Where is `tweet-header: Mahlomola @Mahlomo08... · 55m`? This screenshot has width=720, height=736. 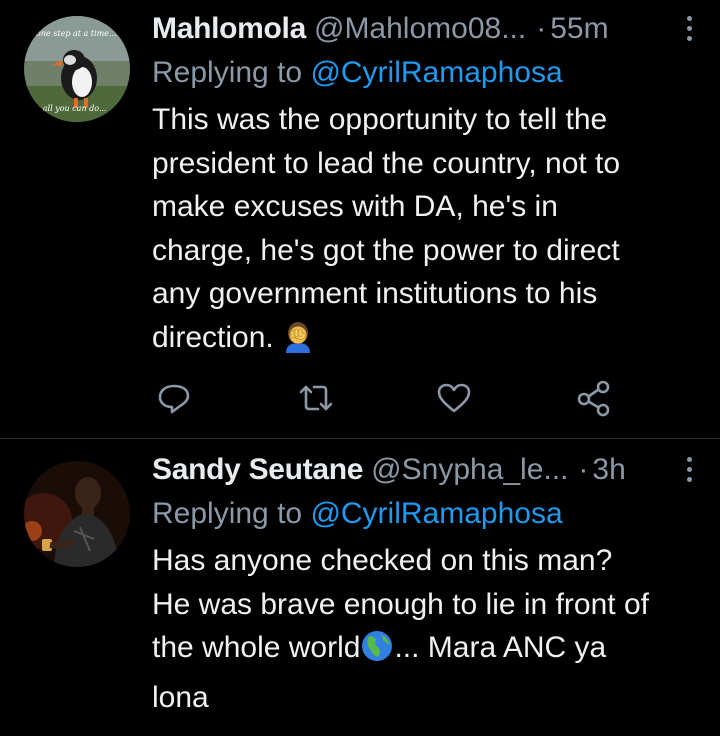
tweet-header: Mahlomola @Mahlomo08... · 55m is located at coordinates (427, 32).